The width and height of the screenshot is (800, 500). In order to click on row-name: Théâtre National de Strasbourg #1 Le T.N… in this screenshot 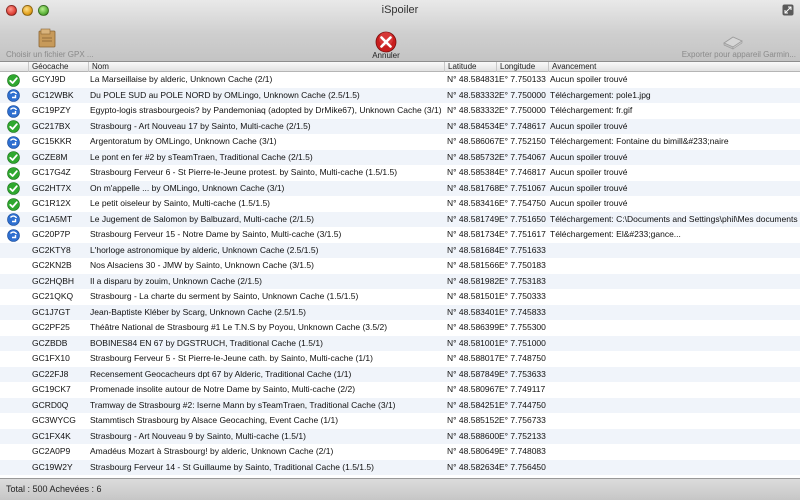, I will do `click(239, 327)`.